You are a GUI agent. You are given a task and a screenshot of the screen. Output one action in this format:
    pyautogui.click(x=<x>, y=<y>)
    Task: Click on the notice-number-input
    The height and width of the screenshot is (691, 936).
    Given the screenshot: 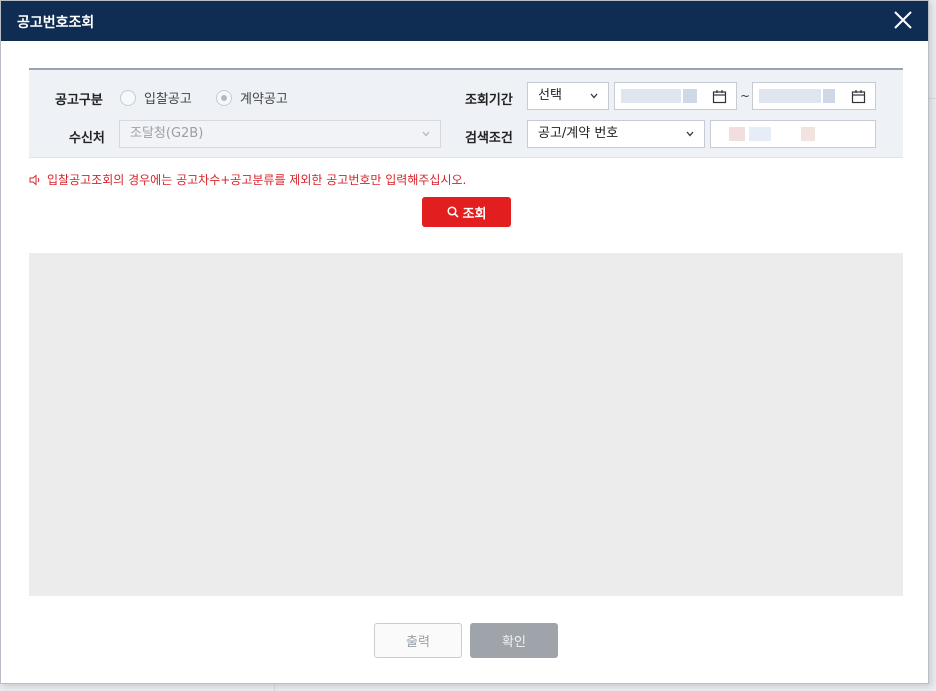 What is the action you would take?
    pyautogui.click(x=793, y=134)
    